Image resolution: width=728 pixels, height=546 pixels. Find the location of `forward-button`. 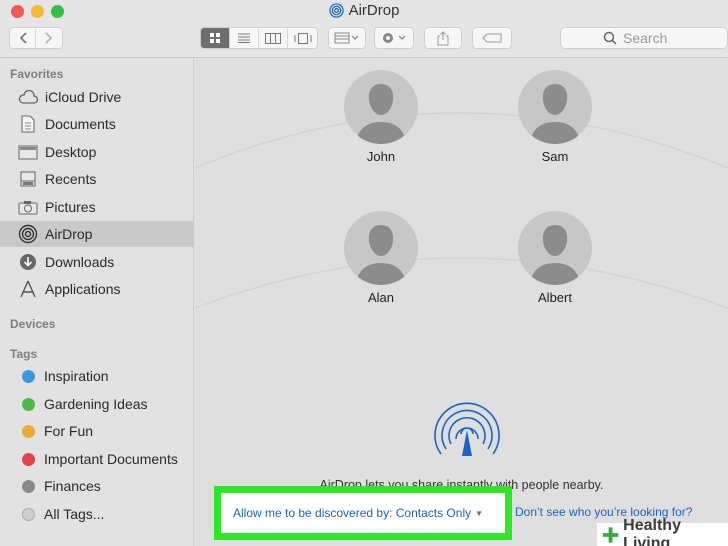

forward-button is located at coordinates (49, 38).